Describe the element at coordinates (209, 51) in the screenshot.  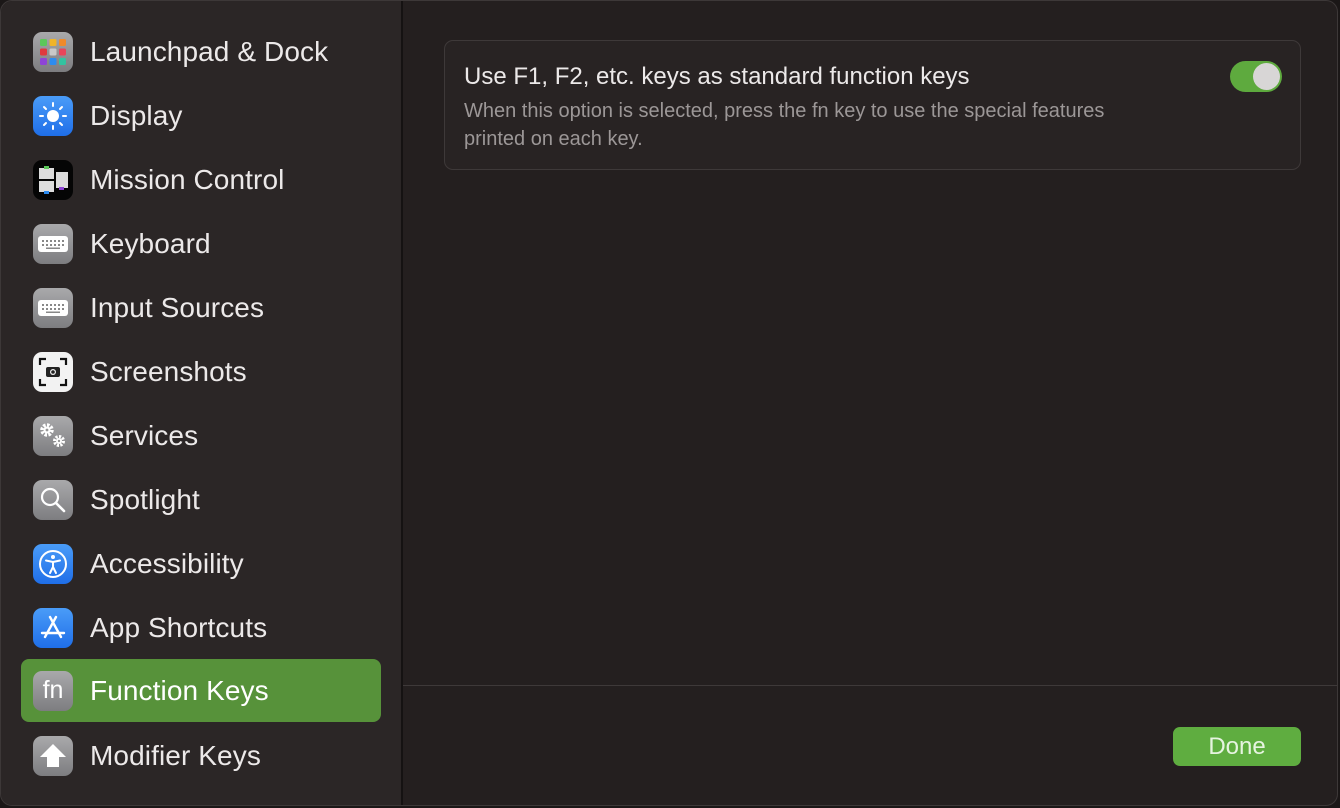
I see `sidebar-item-label: Launchpad & Dock` at that location.